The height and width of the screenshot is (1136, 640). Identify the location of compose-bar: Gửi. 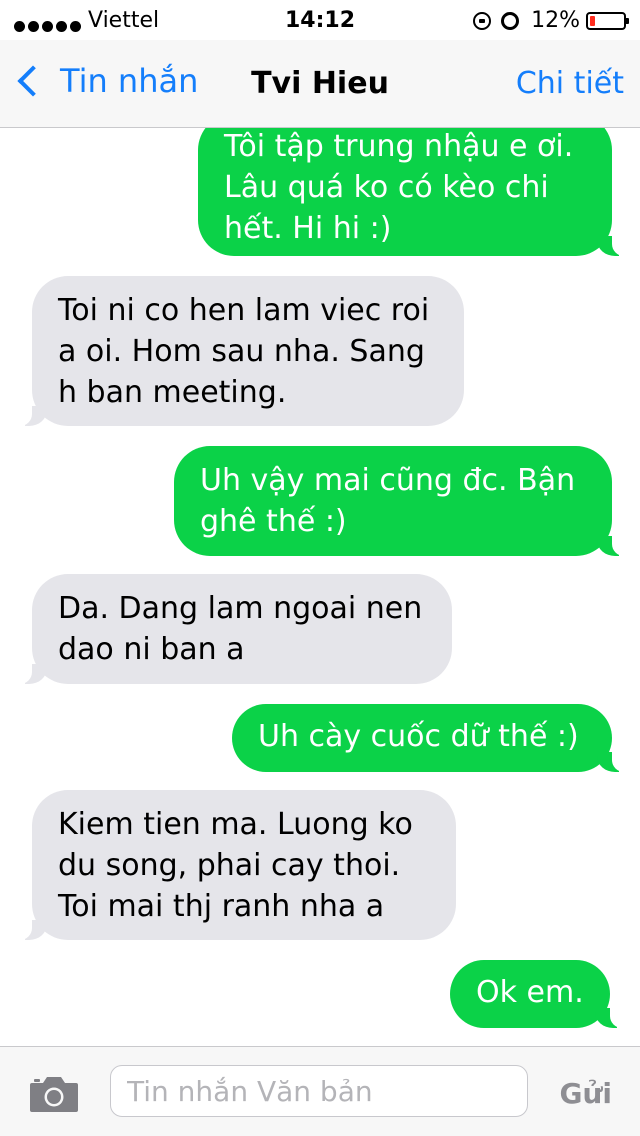
(320, 1091).